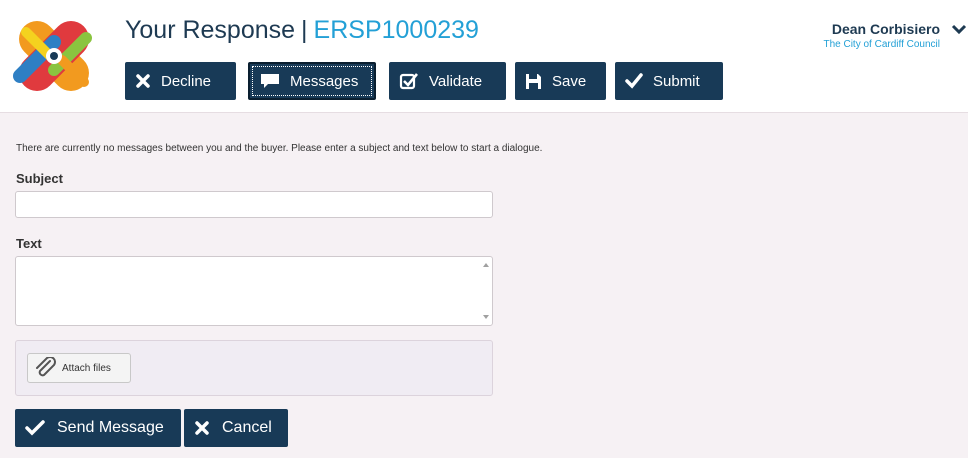 The image size is (968, 458). I want to click on logo-icon, so click(52, 56).